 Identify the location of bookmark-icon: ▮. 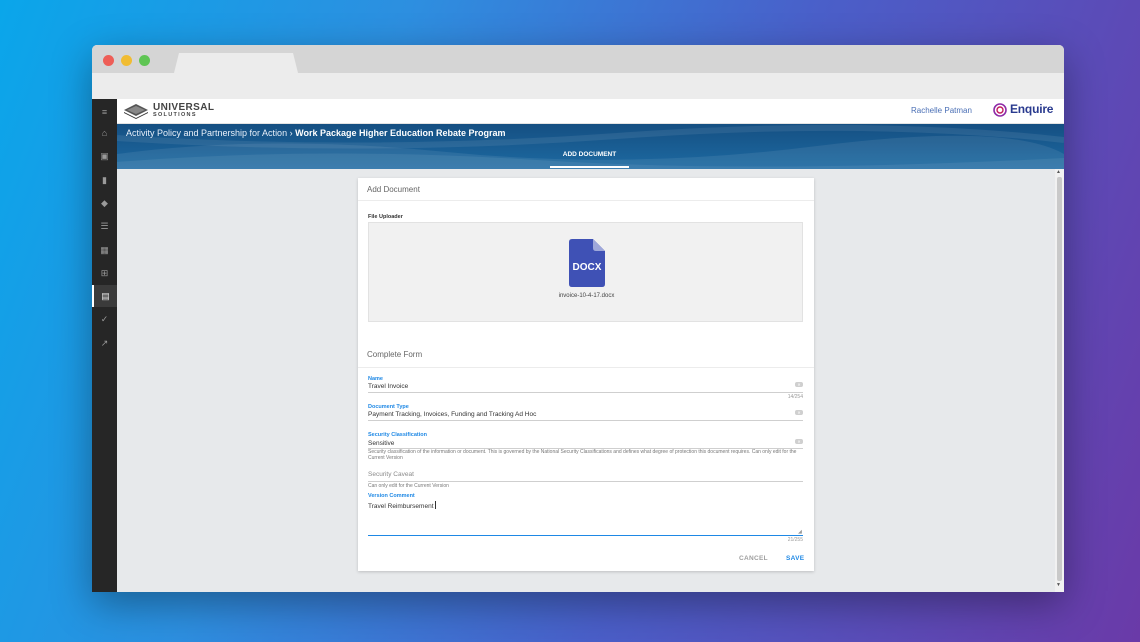
(104, 180).